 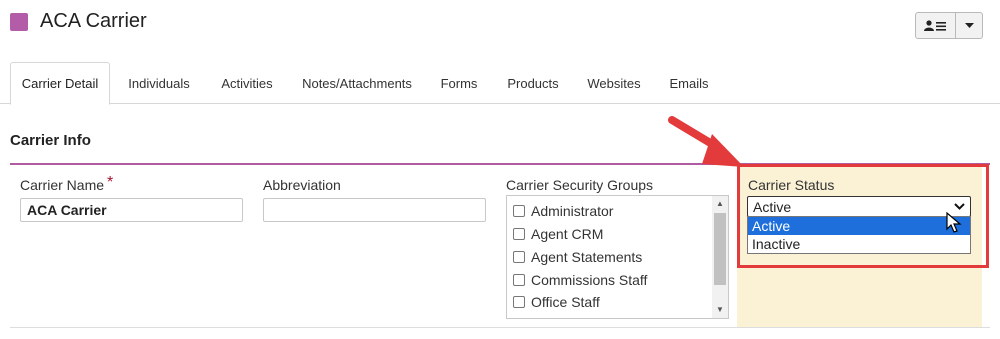 I want to click on list-item-label: Agent CRM, so click(x=567, y=234).